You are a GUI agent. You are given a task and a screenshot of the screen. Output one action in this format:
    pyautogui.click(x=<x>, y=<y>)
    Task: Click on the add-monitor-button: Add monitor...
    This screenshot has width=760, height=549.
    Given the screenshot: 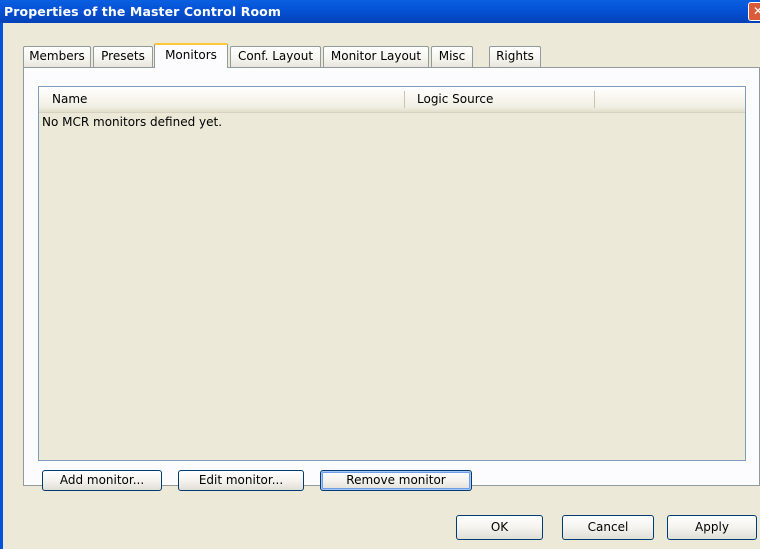 What is the action you would take?
    pyautogui.click(x=102, y=480)
    